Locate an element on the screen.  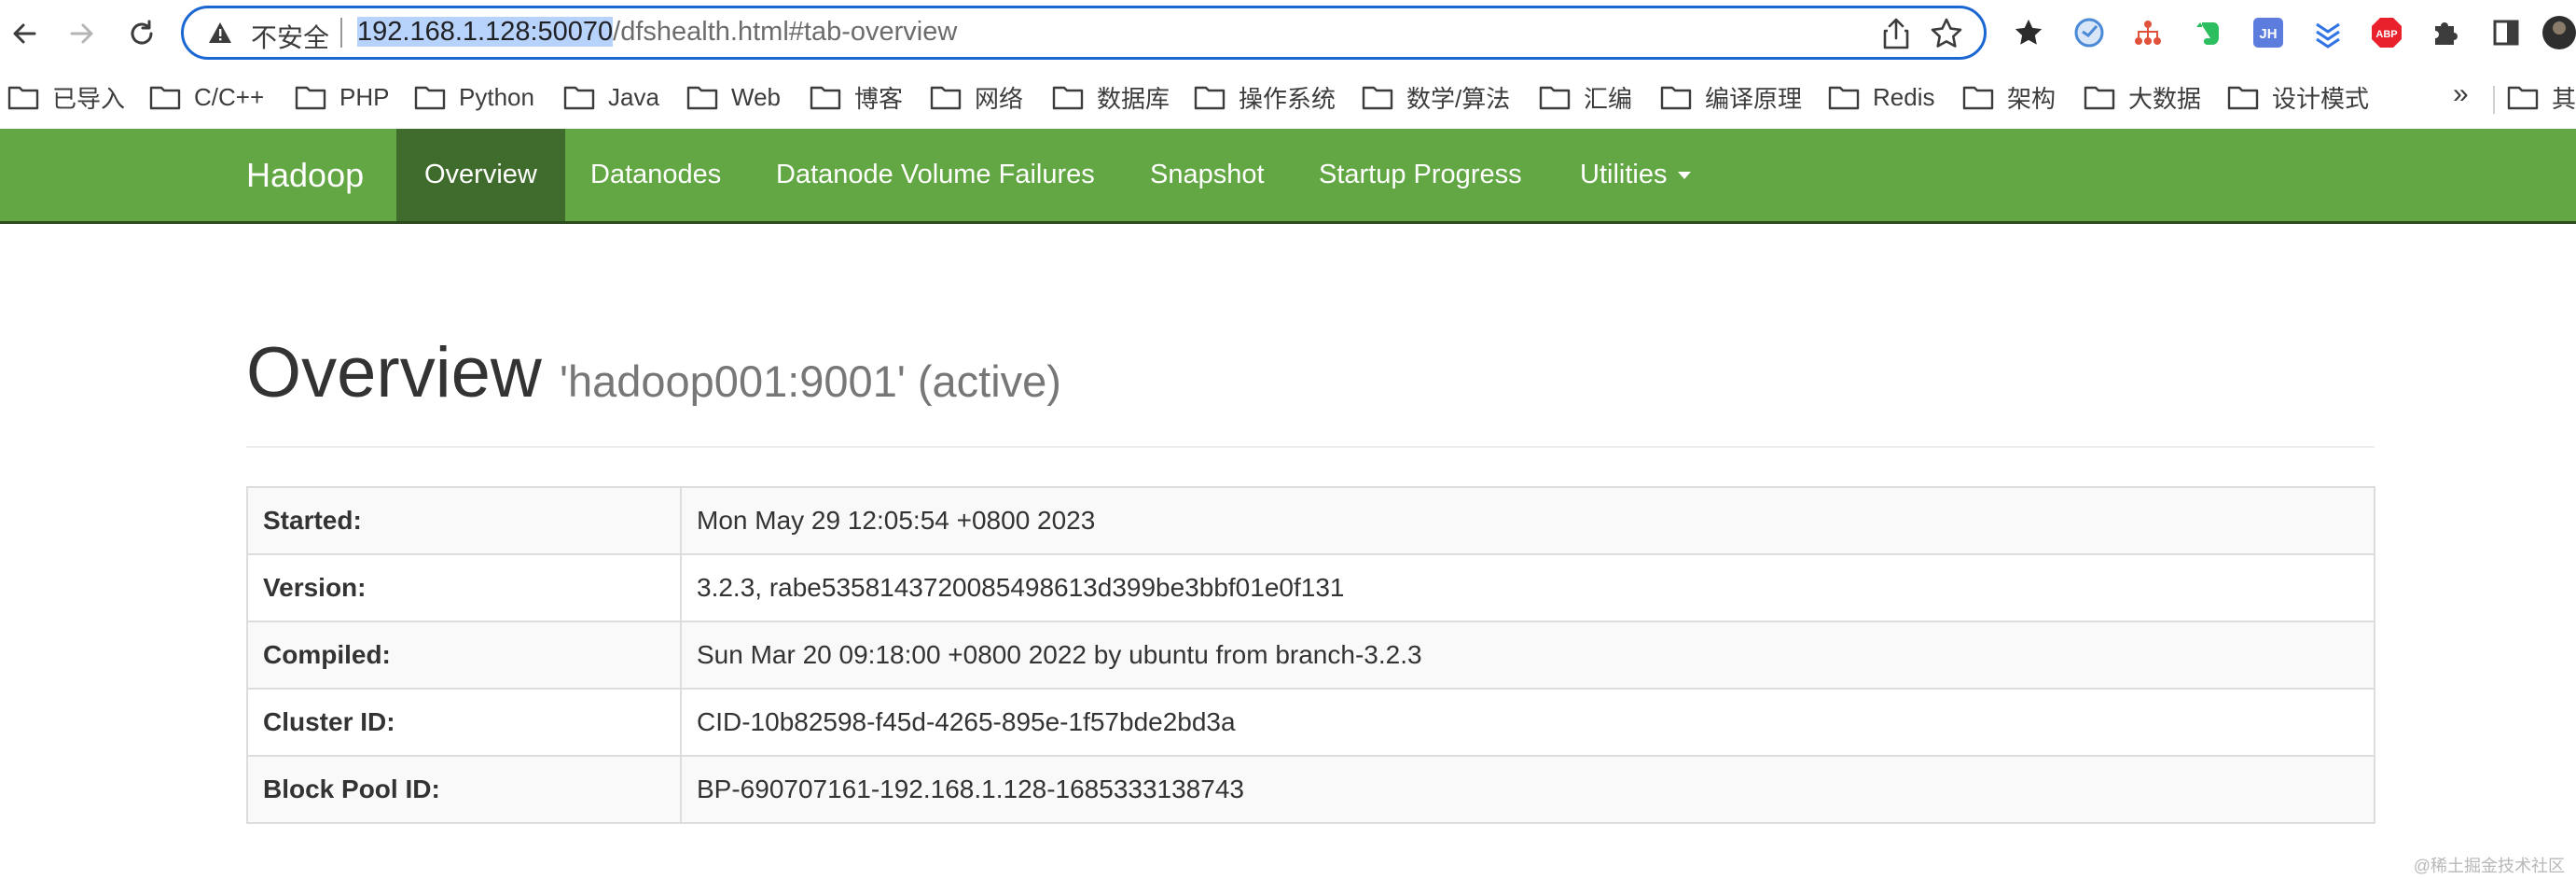
bookmark-folder: 数学/算法 is located at coordinates (1436, 97).